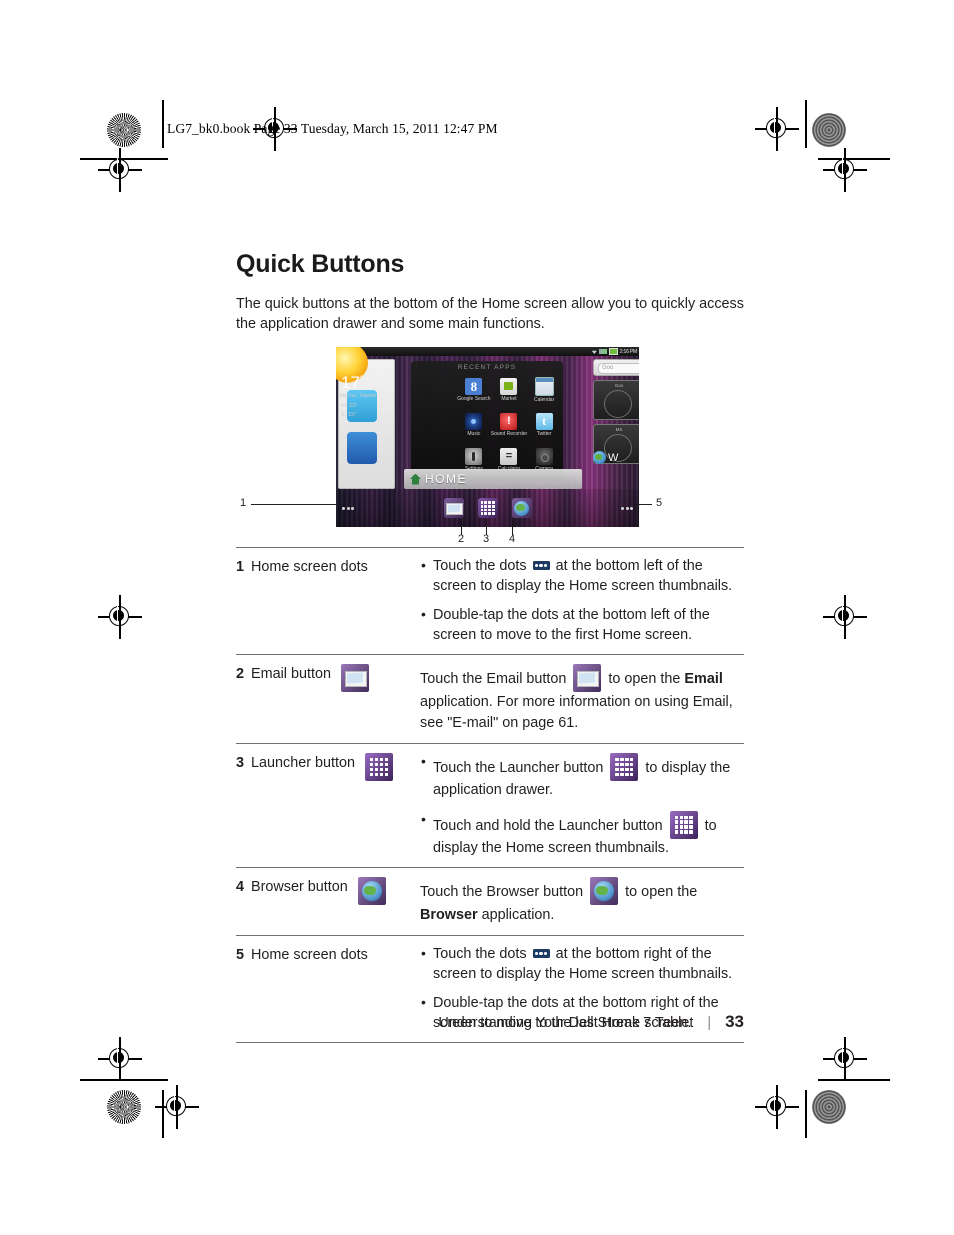  Describe the element at coordinates (474, 389) in the screenshot. I see `app-google-search: 8 Google Search` at that location.